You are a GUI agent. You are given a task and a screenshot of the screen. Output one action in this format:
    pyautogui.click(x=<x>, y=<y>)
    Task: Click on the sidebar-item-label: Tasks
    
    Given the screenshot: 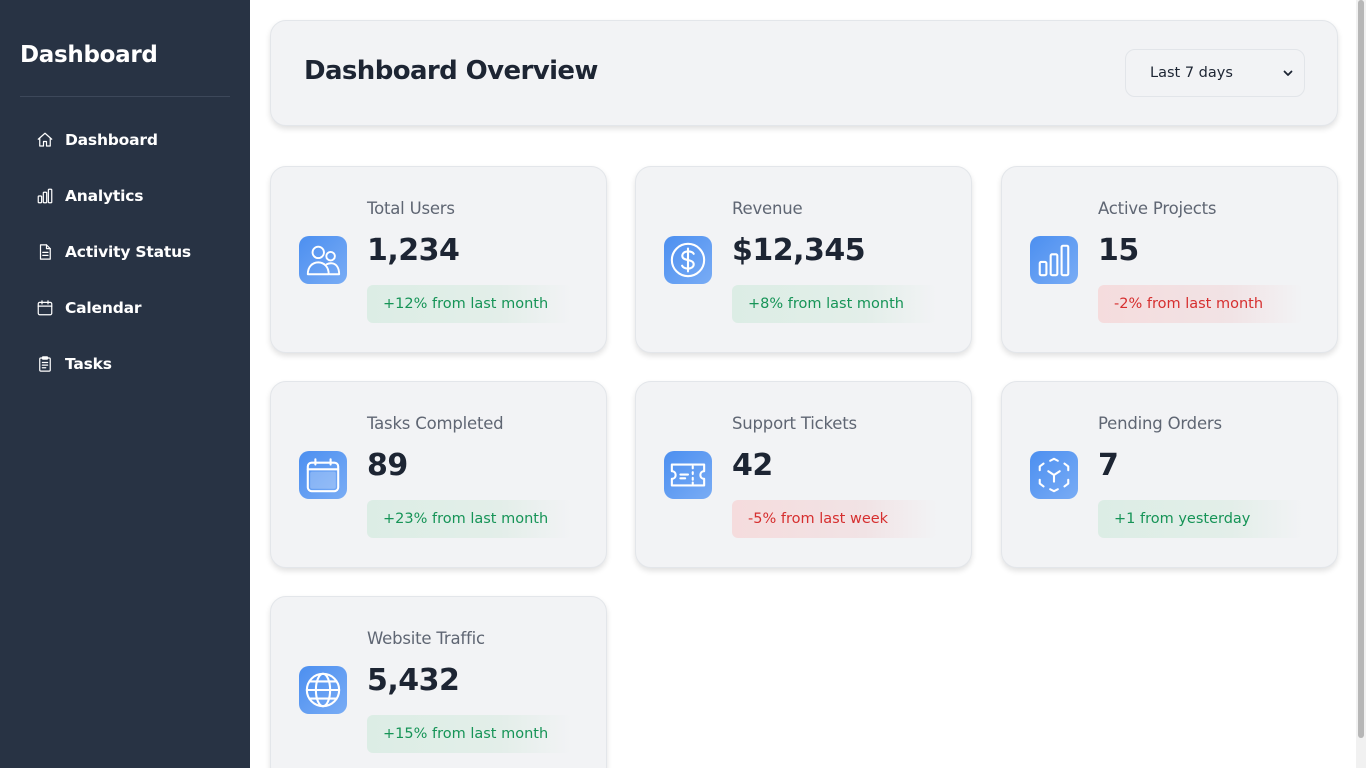 What is the action you would take?
    pyautogui.click(x=88, y=364)
    